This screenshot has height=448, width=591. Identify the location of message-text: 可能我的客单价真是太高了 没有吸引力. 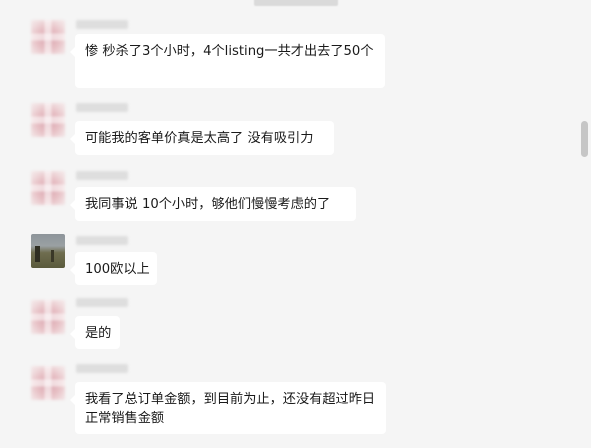
(199, 138).